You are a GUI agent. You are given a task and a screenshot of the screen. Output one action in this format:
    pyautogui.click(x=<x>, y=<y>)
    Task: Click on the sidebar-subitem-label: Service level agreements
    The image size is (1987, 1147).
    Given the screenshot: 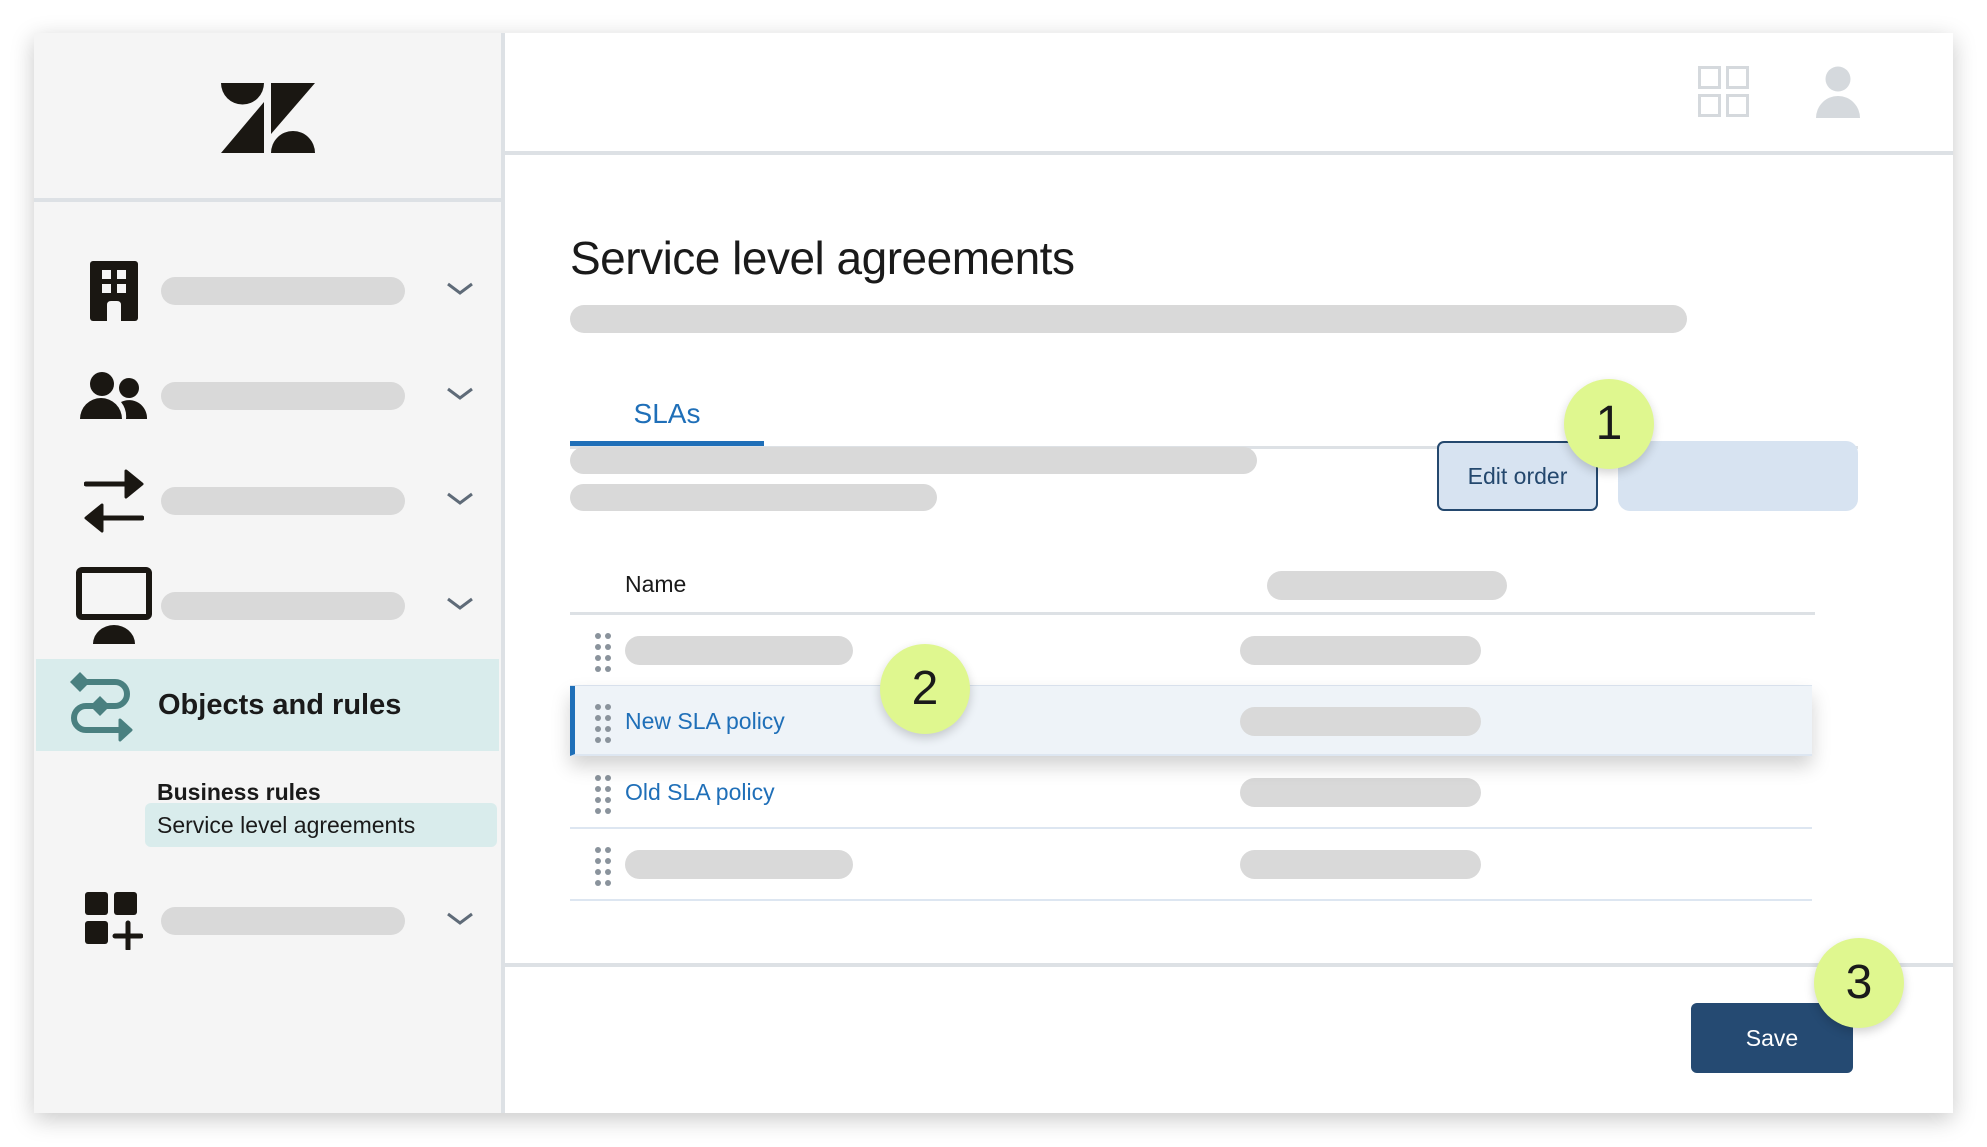 What is the action you would take?
    pyautogui.click(x=286, y=825)
    